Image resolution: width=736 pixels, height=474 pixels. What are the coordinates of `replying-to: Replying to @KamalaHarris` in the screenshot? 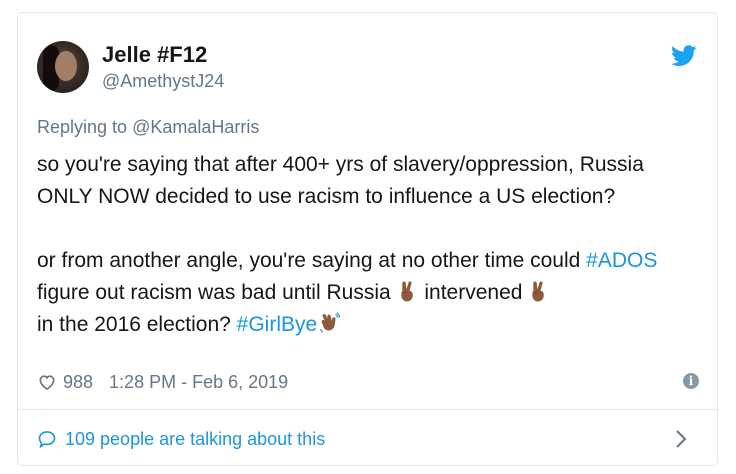 It's located at (148, 127).